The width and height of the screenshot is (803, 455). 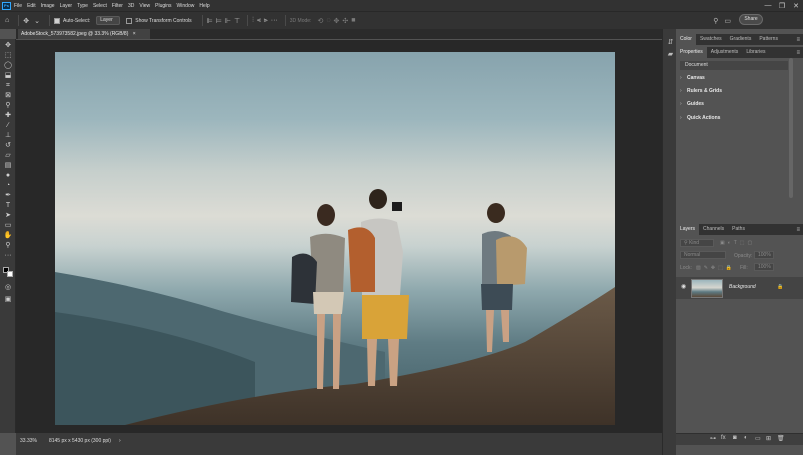 What do you see at coordinates (56, 20) in the screenshot?
I see `checkbox-checked` at bounding box center [56, 20].